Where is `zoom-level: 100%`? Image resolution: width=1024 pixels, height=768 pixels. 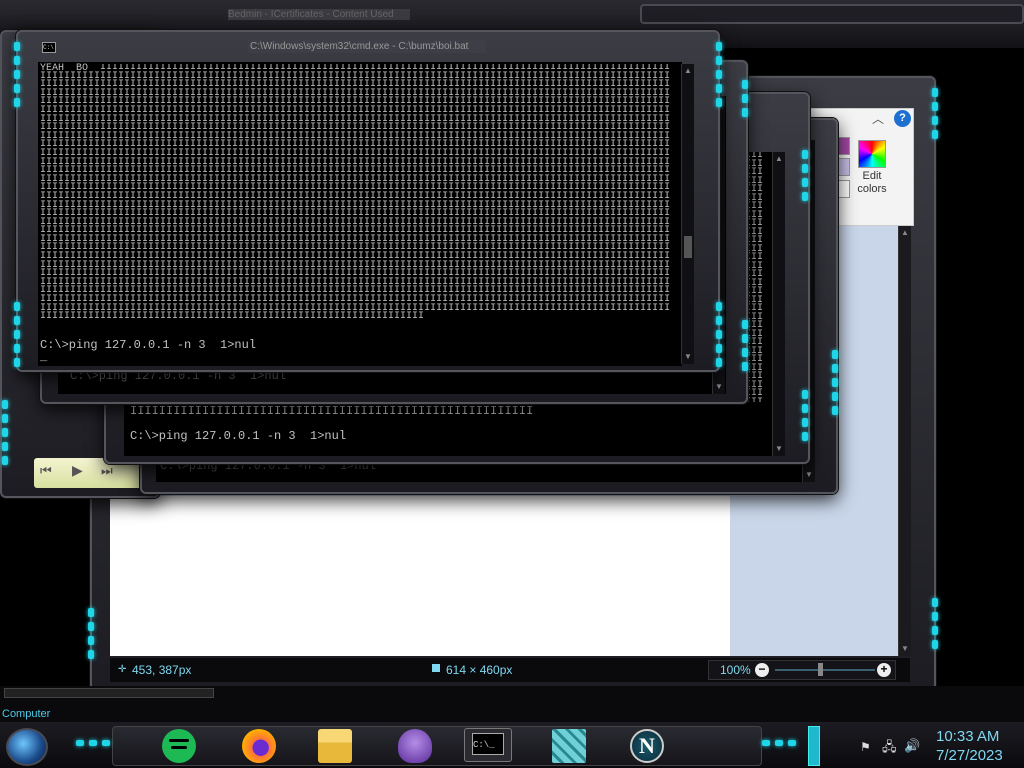 zoom-level: 100% is located at coordinates (735, 670).